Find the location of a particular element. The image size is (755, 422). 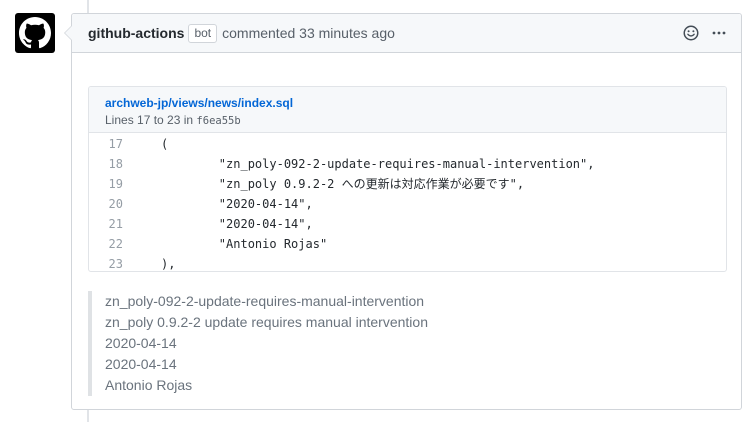

avatar is located at coordinates (35, 33).